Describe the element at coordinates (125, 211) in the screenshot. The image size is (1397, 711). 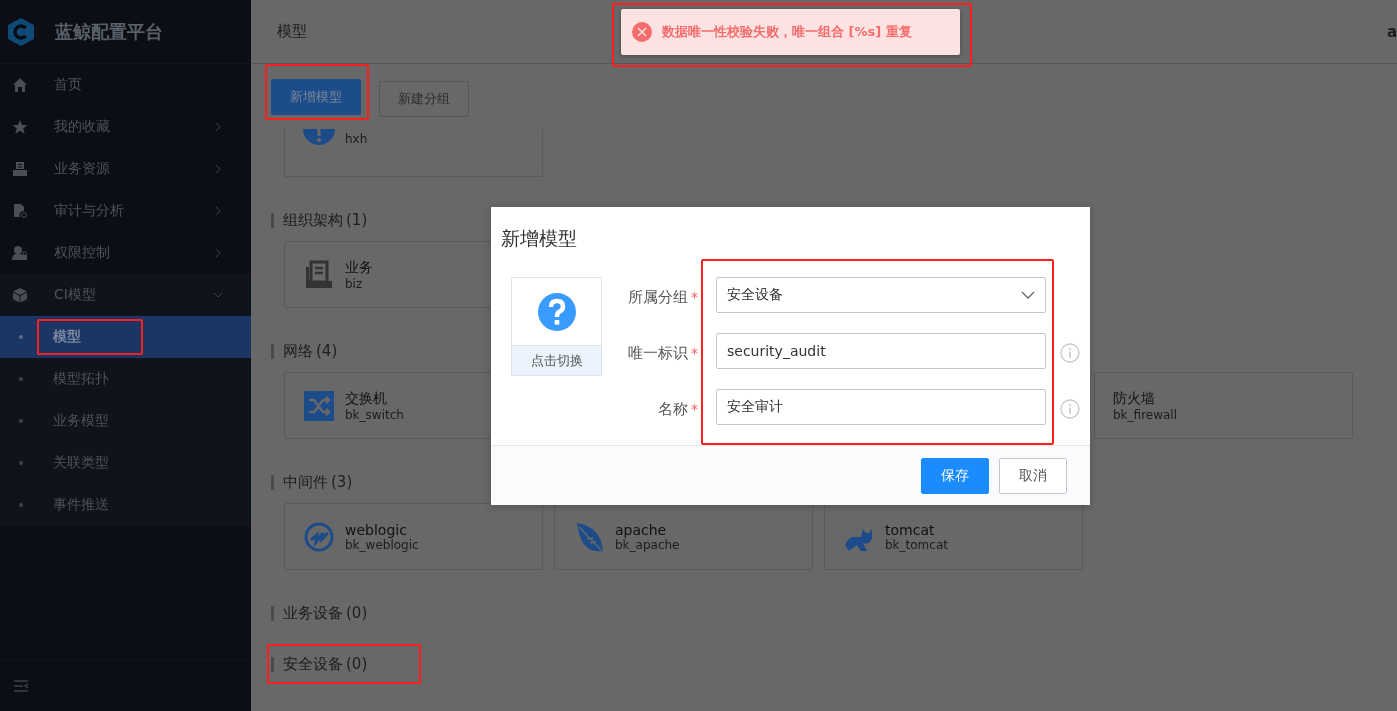
I see `nav-item: 审计与分析` at that location.